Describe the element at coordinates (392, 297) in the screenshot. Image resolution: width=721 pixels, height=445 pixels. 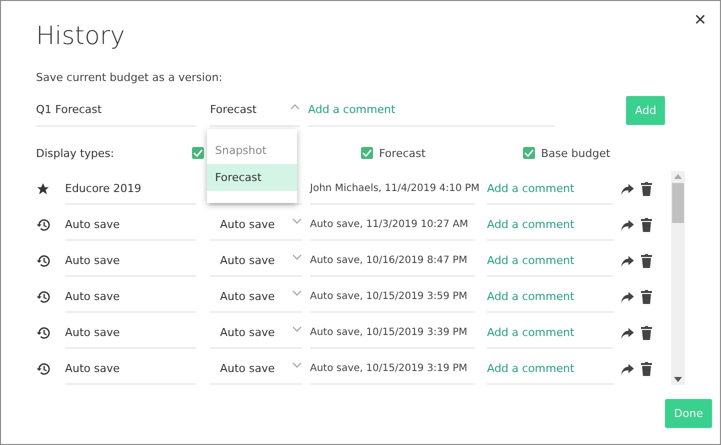
I see `version-description: Auto save, 10/15/2019 3:59 PM` at that location.